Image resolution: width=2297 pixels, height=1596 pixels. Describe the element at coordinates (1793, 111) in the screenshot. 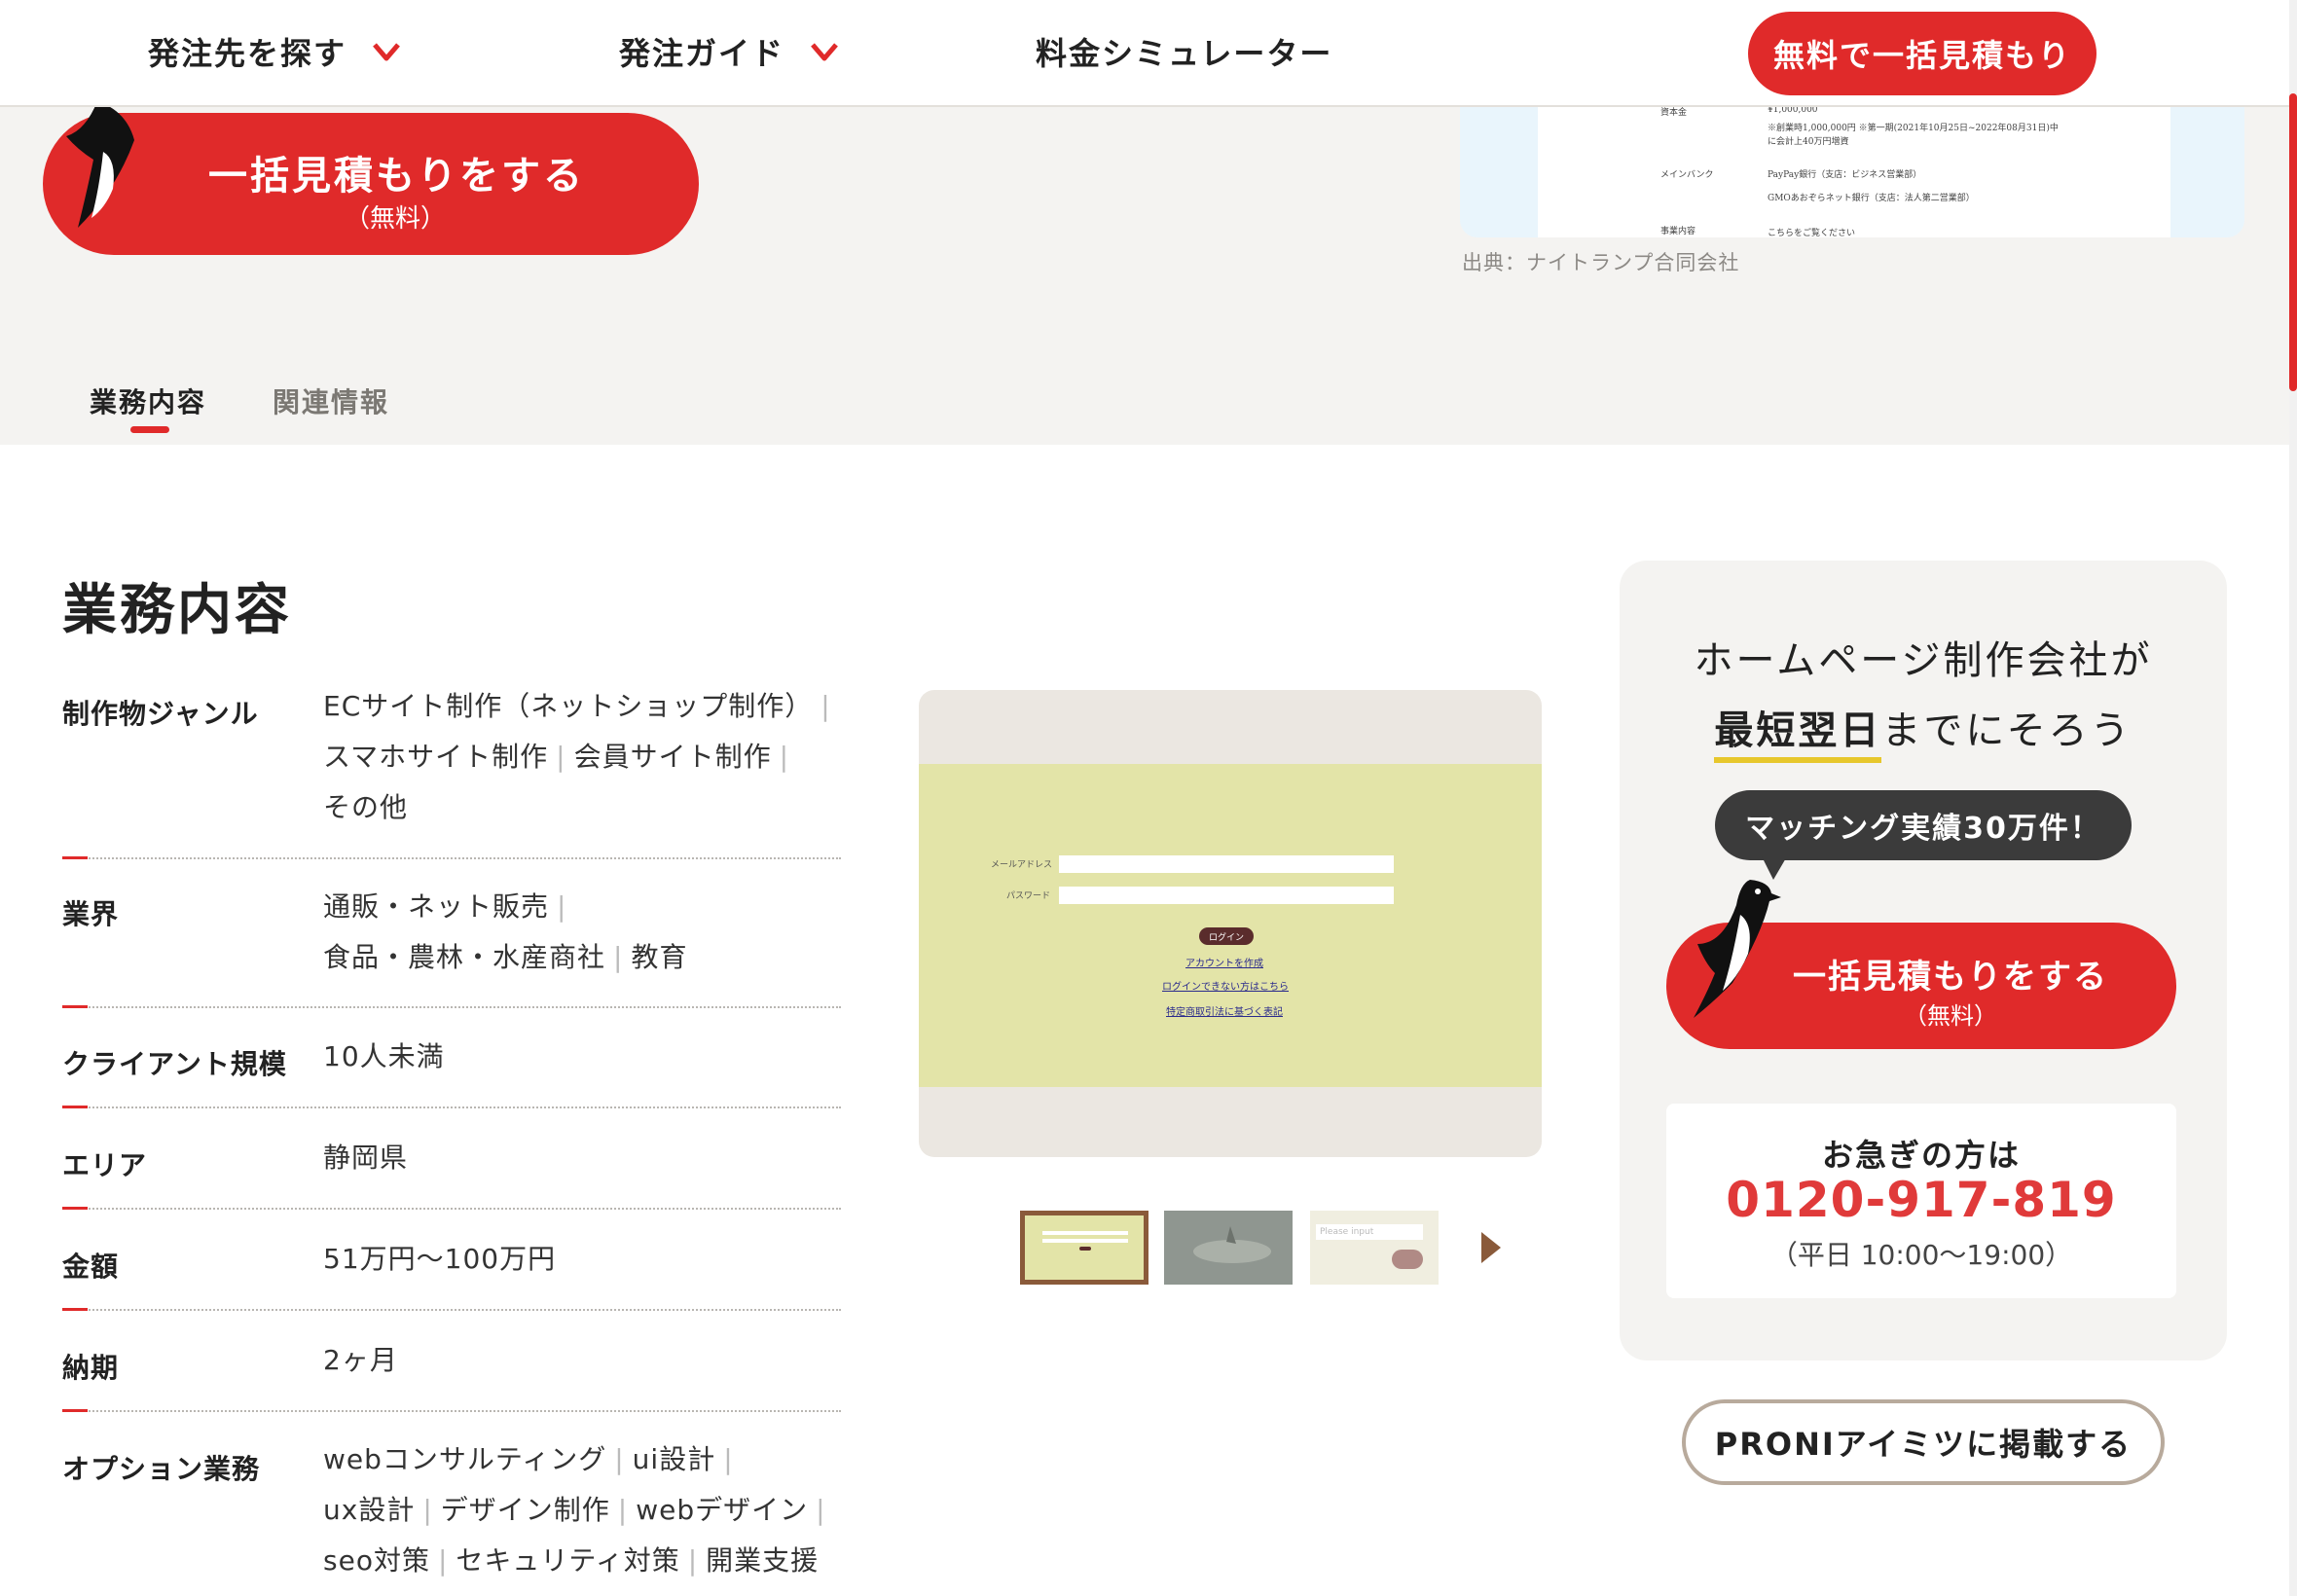

I see `doc-text: ¥1,000,000` at that location.